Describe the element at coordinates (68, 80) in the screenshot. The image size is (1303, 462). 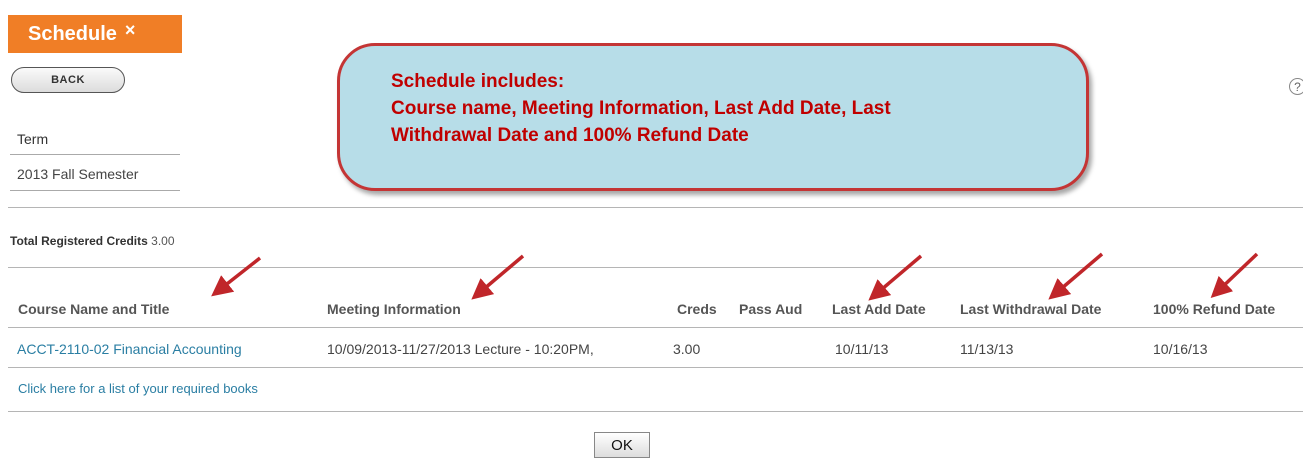
I see `back-button: BACK` at that location.